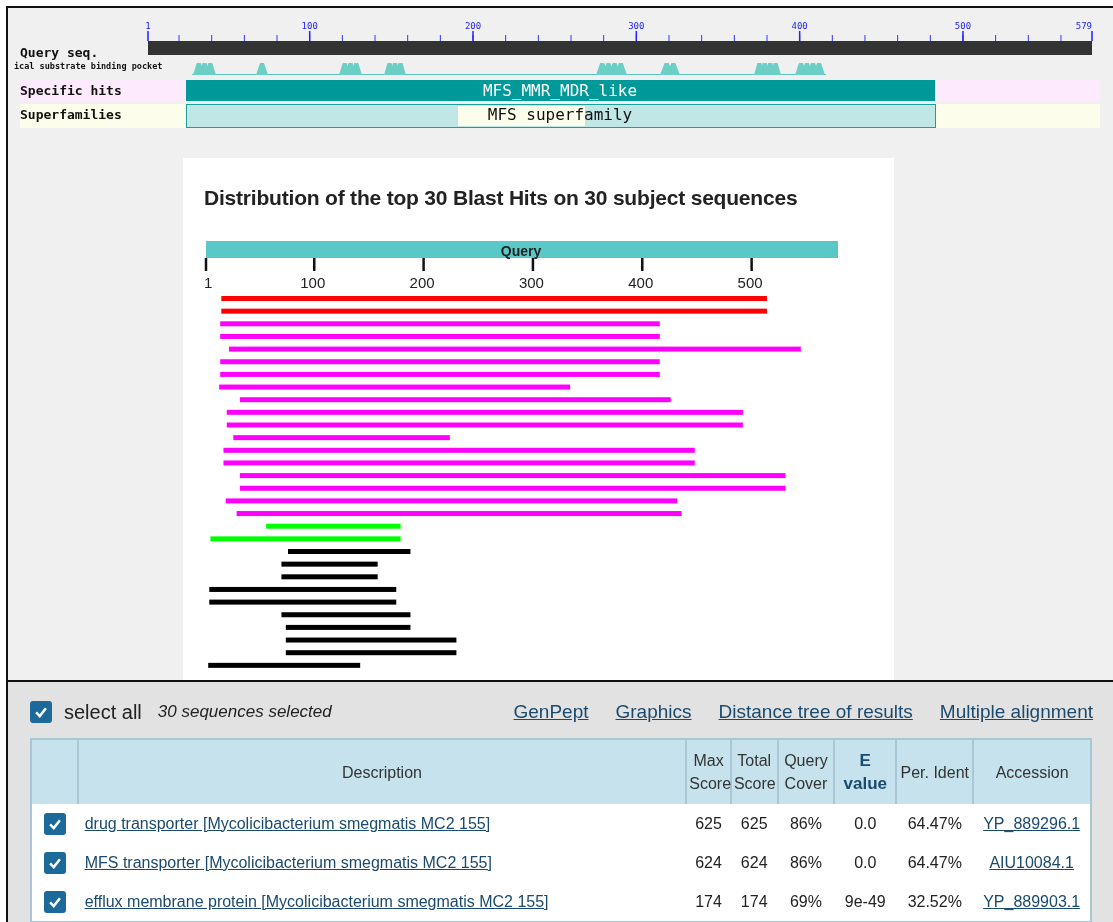  What do you see at coordinates (244, 712) in the screenshot?
I see `selection-count: 30 sequences selected` at bounding box center [244, 712].